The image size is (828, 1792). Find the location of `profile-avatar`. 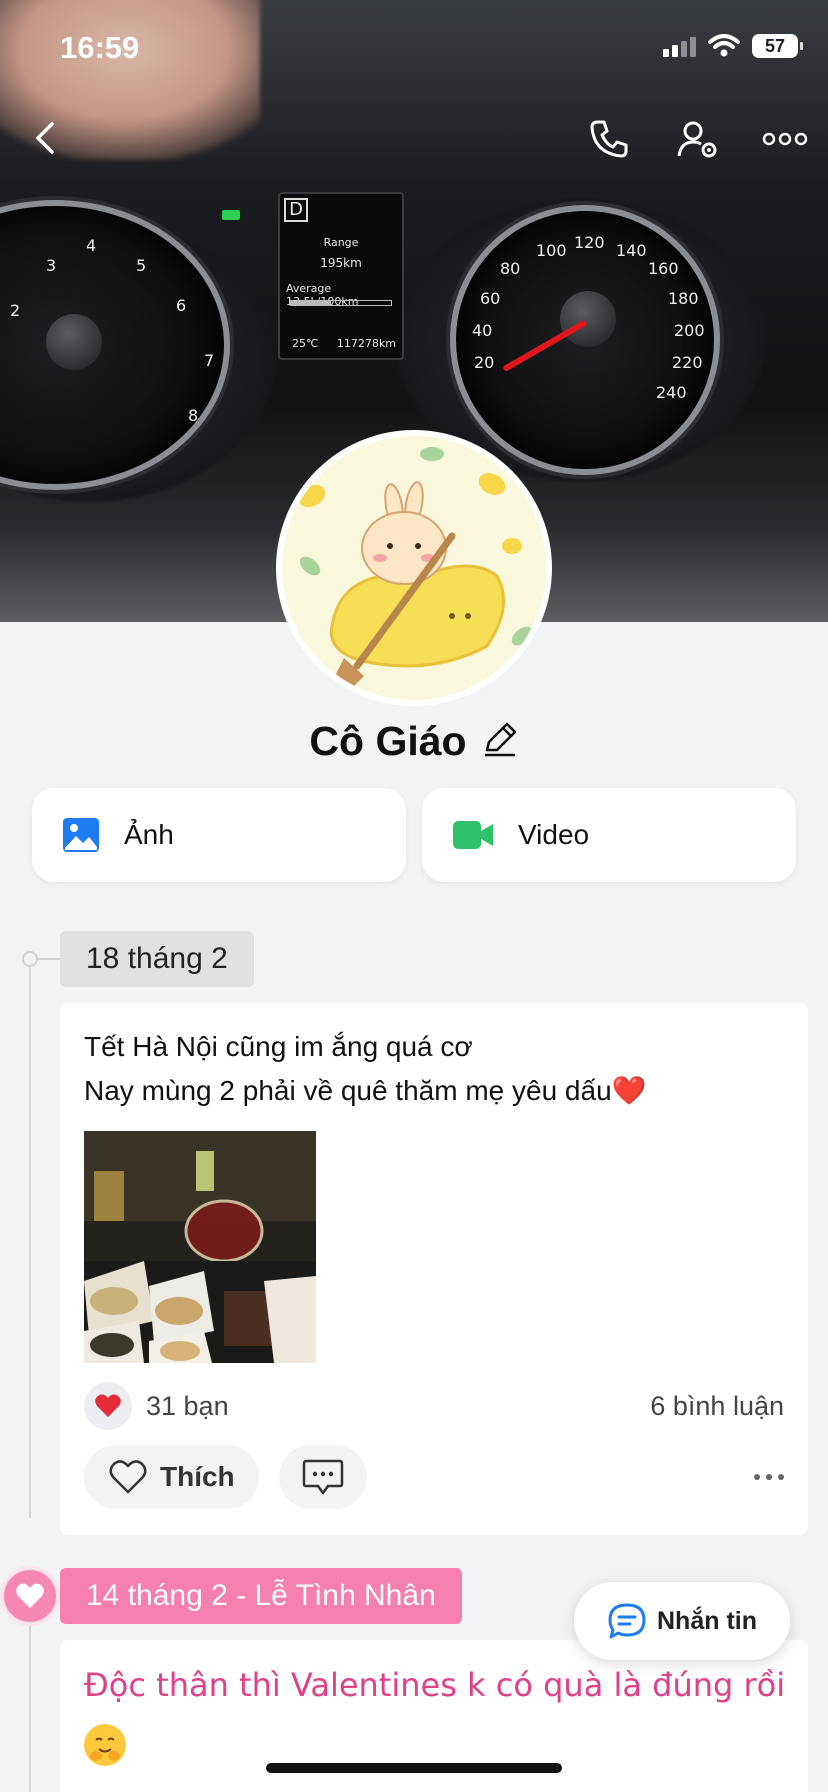

profile-avatar is located at coordinates (414, 568).